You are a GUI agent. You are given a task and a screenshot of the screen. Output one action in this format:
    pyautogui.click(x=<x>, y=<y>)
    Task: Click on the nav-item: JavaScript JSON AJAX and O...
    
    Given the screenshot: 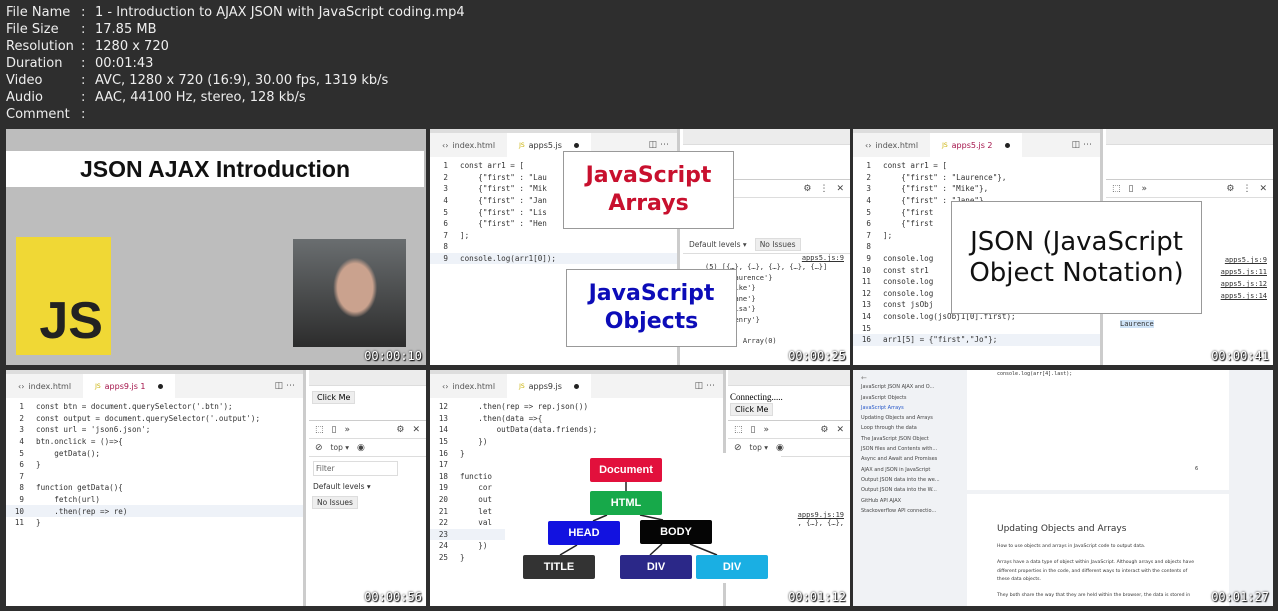 What is the action you would take?
    pyautogui.click(x=909, y=389)
    